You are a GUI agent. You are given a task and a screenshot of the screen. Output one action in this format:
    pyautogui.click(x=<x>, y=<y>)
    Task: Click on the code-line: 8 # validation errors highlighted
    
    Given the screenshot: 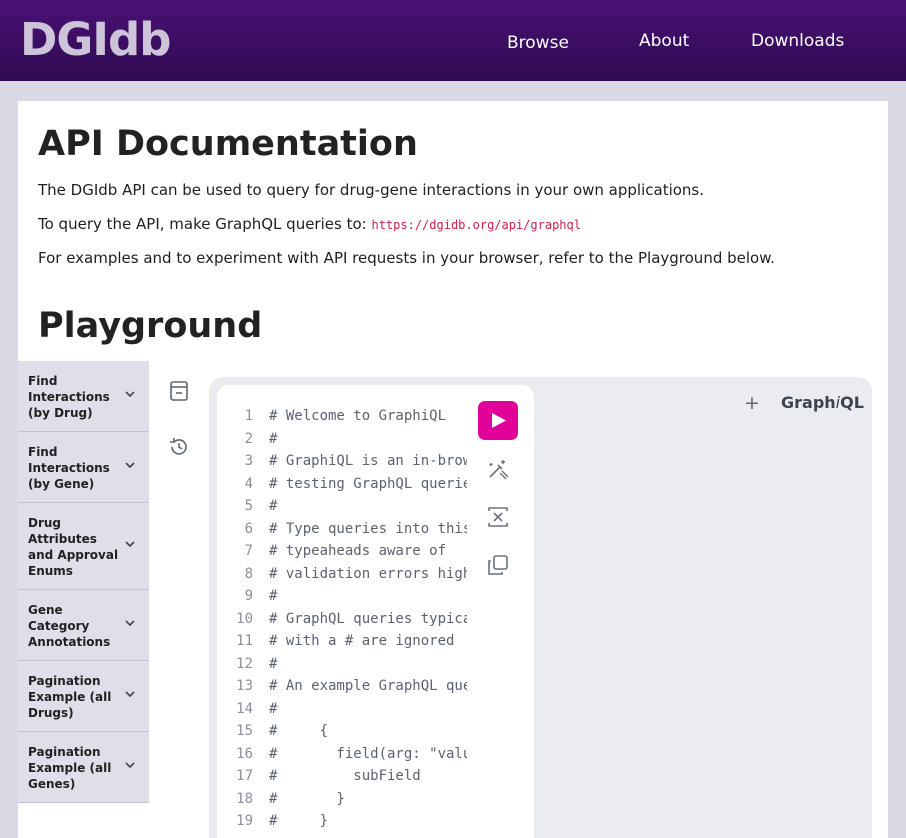 What is the action you would take?
    pyautogui.click(x=342, y=574)
    